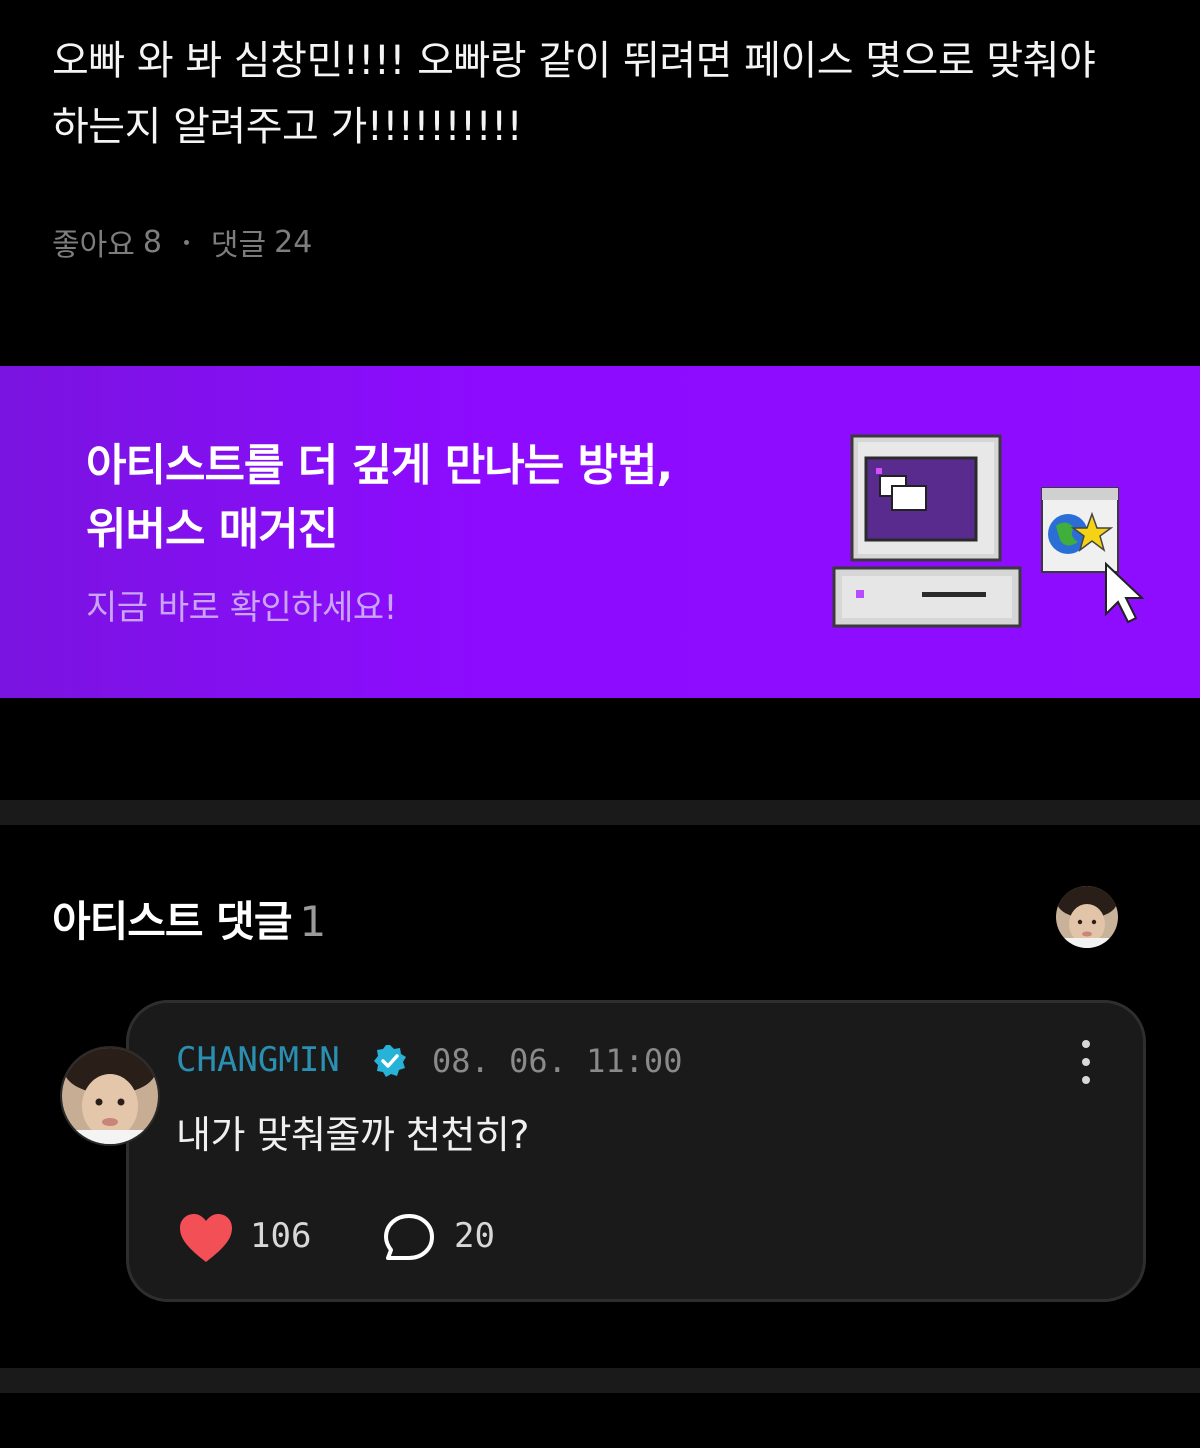 The height and width of the screenshot is (1448, 1200). Describe the element at coordinates (172, 921) in the screenshot. I see `artist-comments-label: 아티스트 댓글` at that location.